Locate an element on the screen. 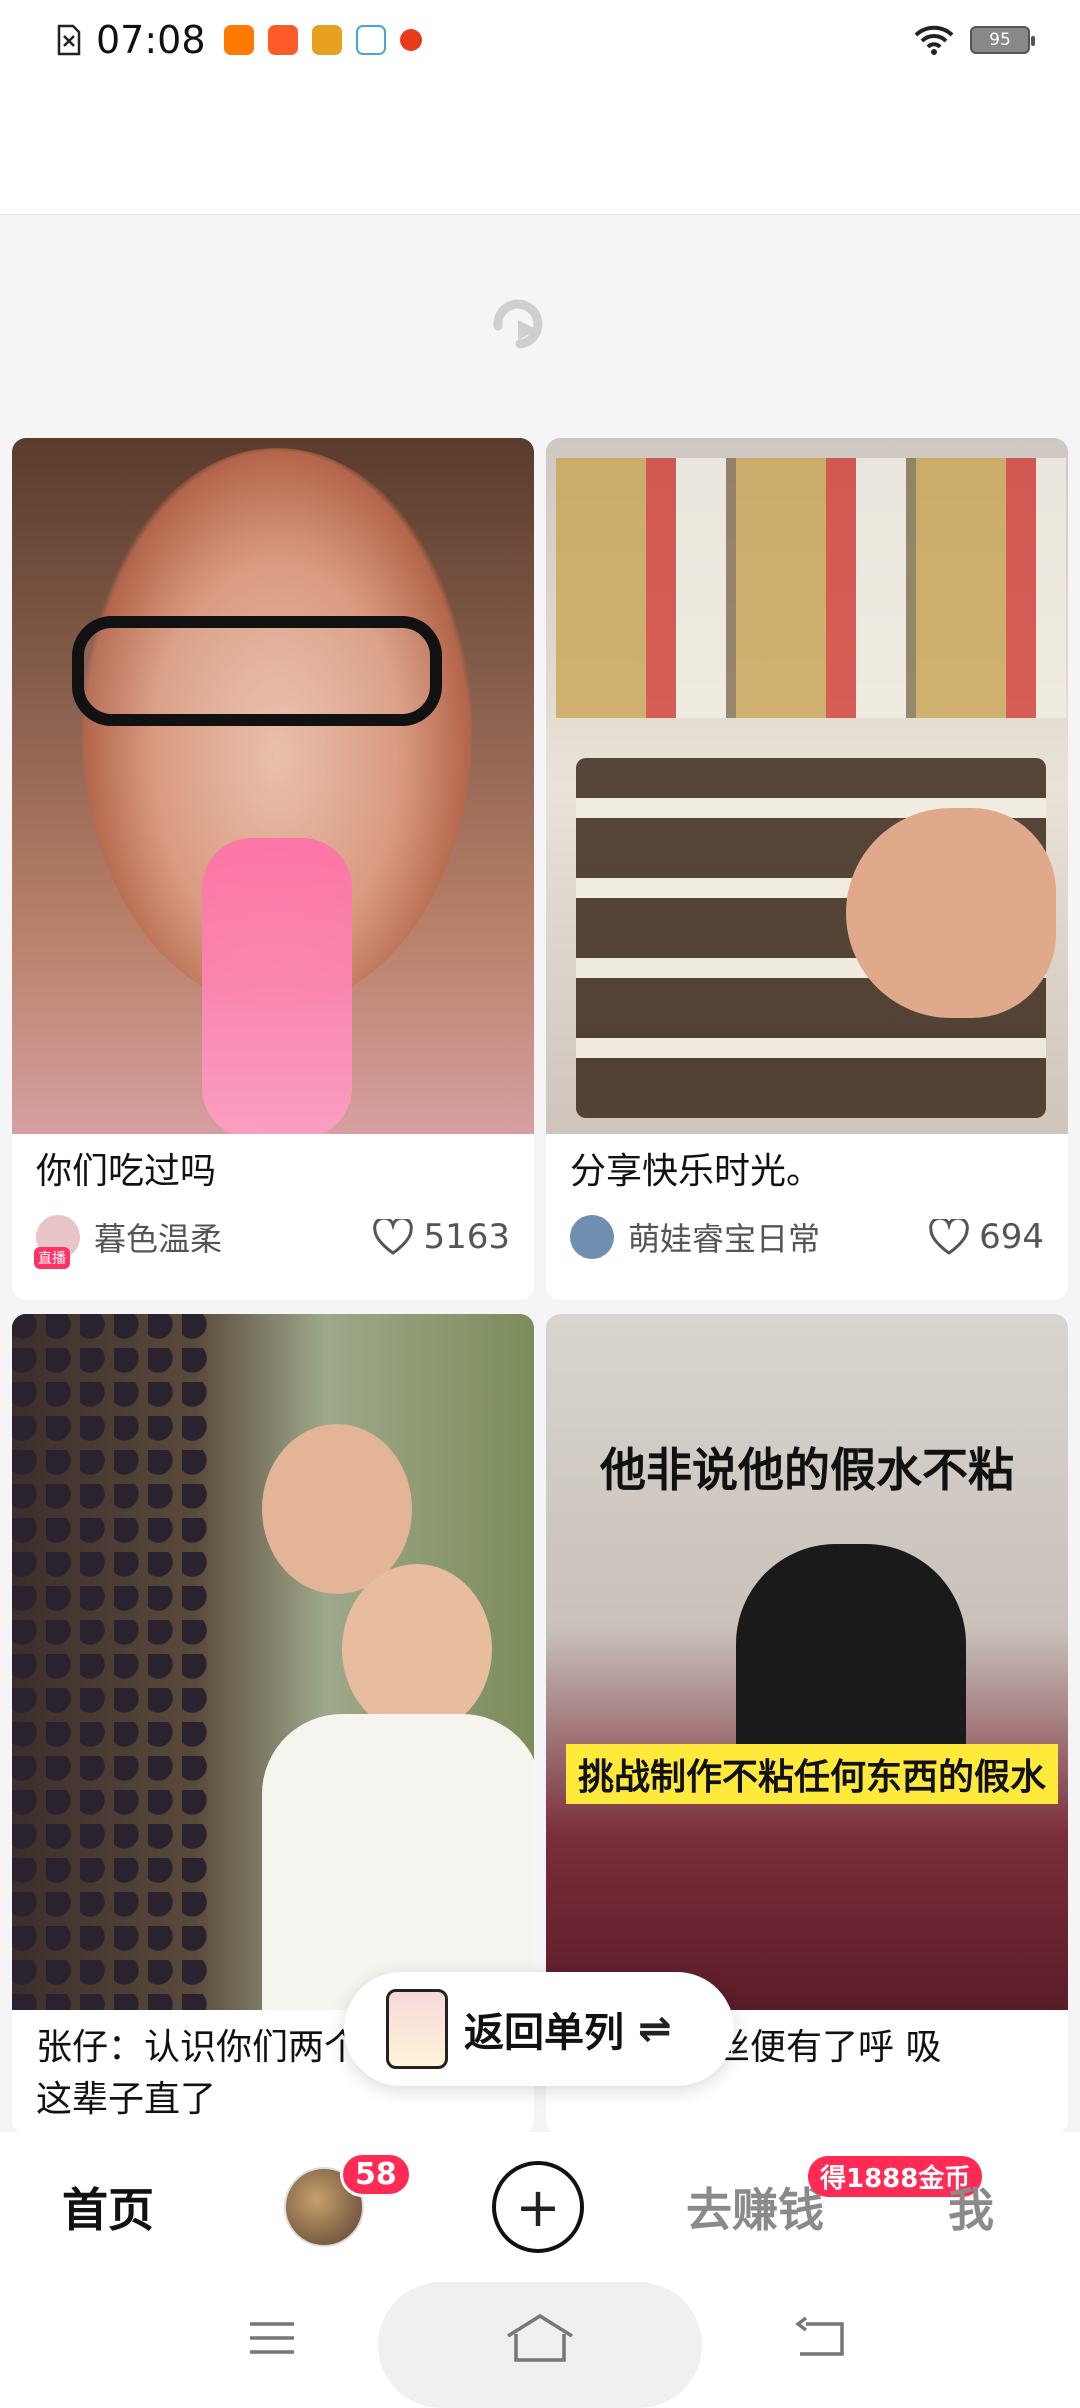 The image size is (1080, 2408). battery-icon: 95 is located at coordinates (1002, 40).